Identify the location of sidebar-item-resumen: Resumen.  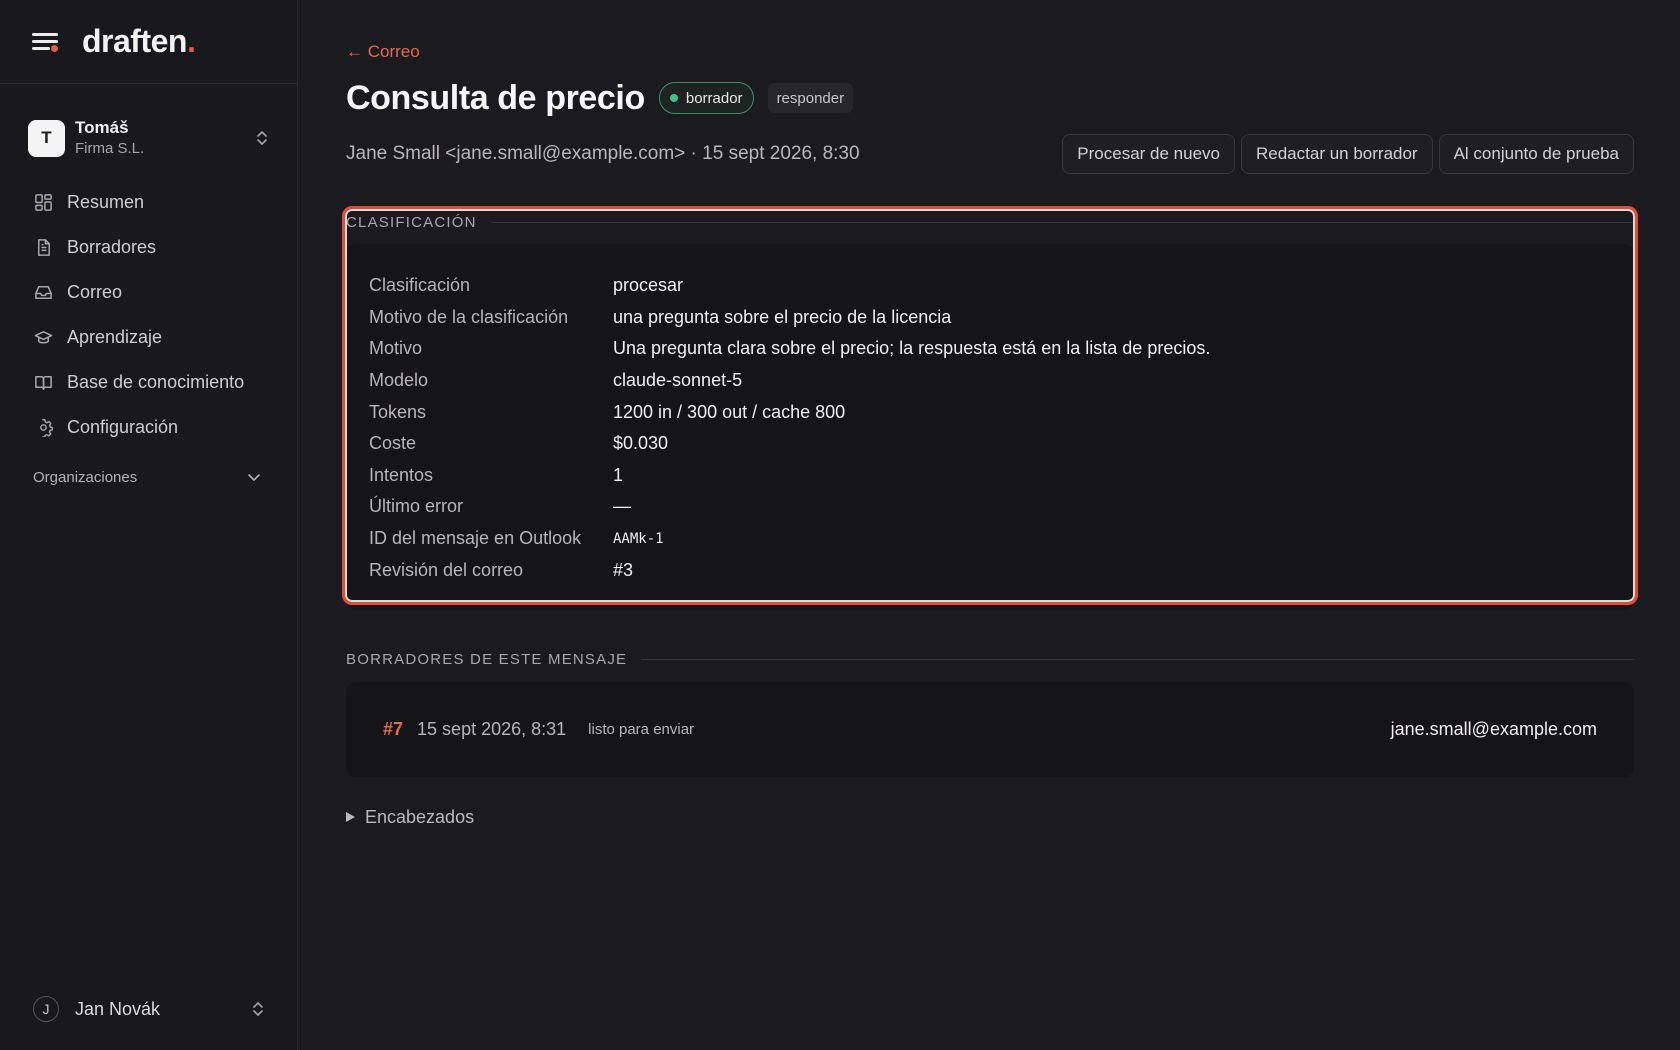
(148, 202).